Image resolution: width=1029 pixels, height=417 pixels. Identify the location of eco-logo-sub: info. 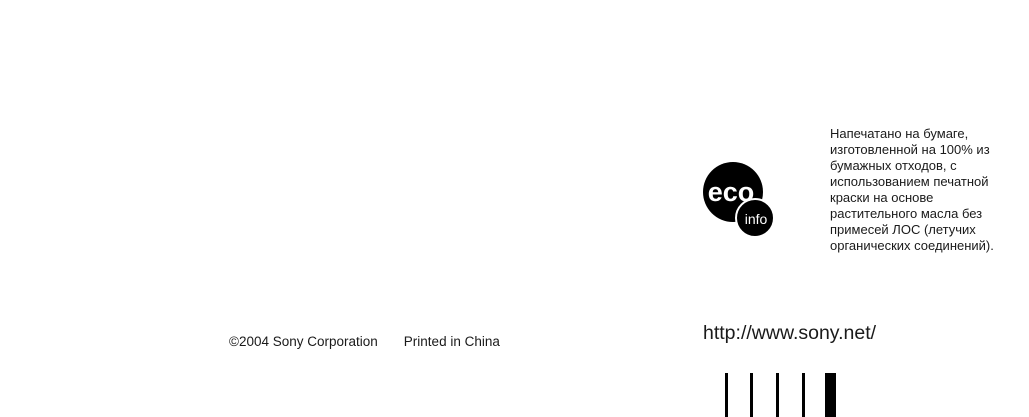
(756, 219).